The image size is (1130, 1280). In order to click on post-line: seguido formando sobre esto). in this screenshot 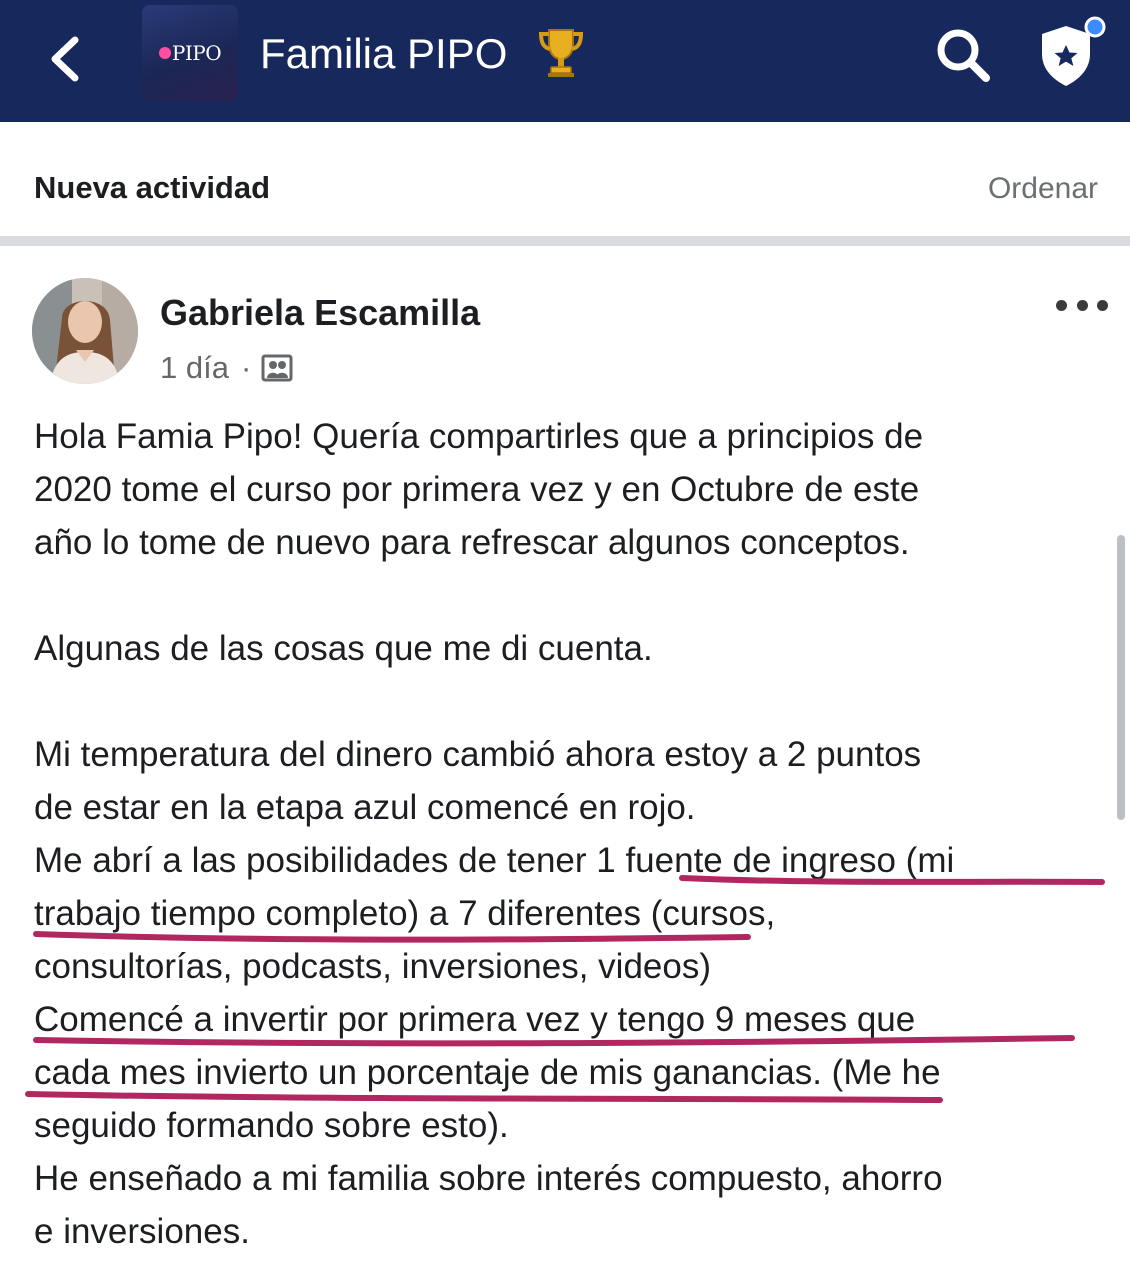, I will do `click(271, 1125)`.